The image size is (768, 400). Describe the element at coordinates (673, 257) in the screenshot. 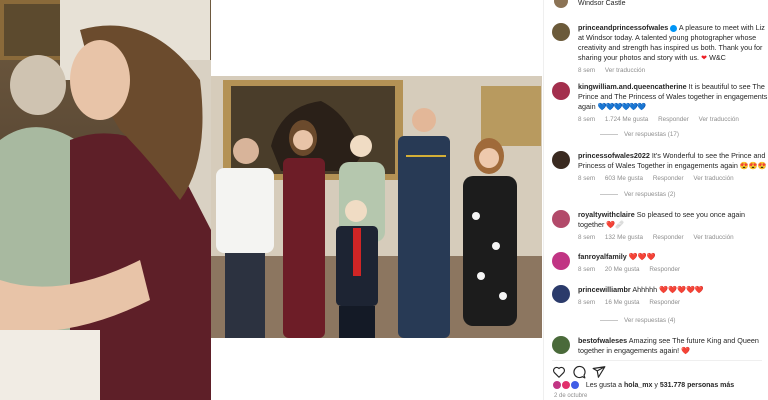

I see `comment-text: fanroyalfamily ❤️❤️❤️` at that location.